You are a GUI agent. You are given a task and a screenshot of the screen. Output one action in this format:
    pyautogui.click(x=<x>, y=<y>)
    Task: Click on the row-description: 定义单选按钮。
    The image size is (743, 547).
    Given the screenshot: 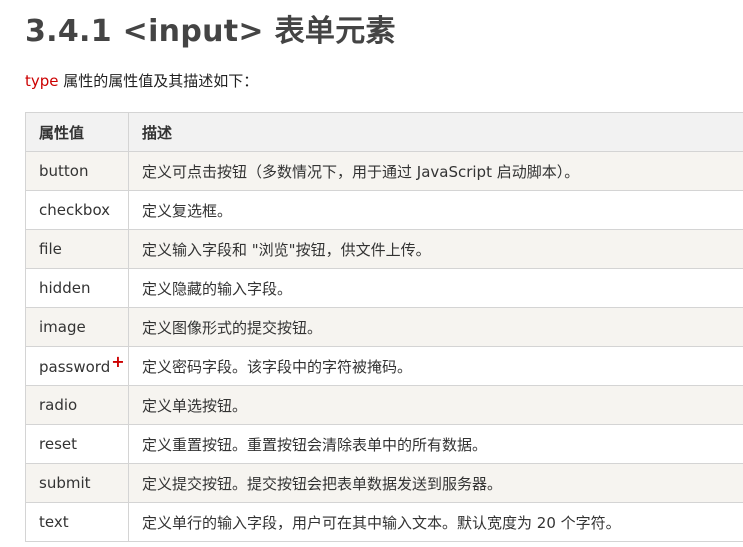 What is the action you would take?
    pyautogui.click(x=435, y=405)
    